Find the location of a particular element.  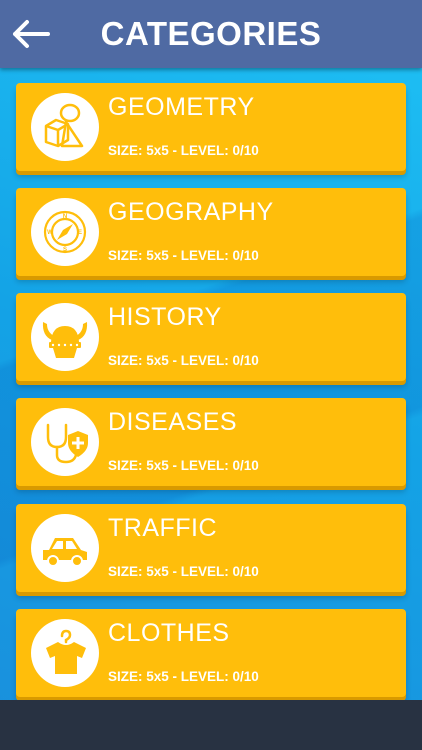

svg-text: E is located at coordinates (80, 233).